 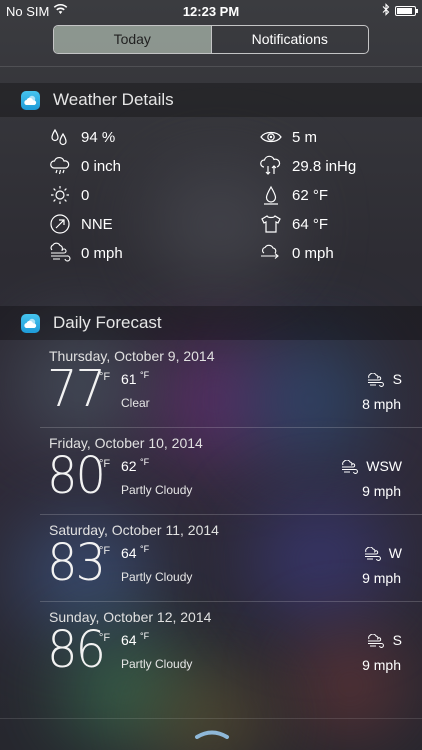 What do you see at coordinates (60, 137) in the screenshot?
I see `humidity-icon` at bounding box center [60, 137].